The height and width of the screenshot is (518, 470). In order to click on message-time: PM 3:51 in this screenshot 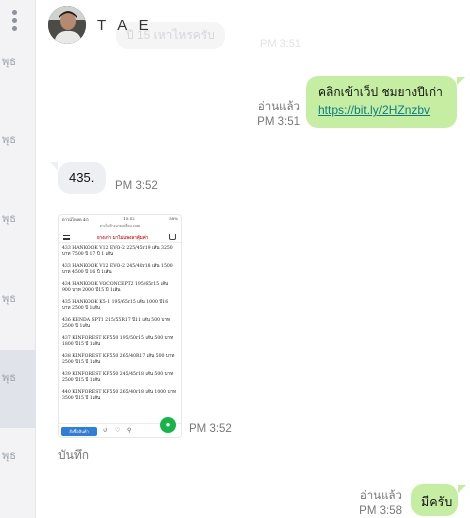, I will do `click(278, 122)`.